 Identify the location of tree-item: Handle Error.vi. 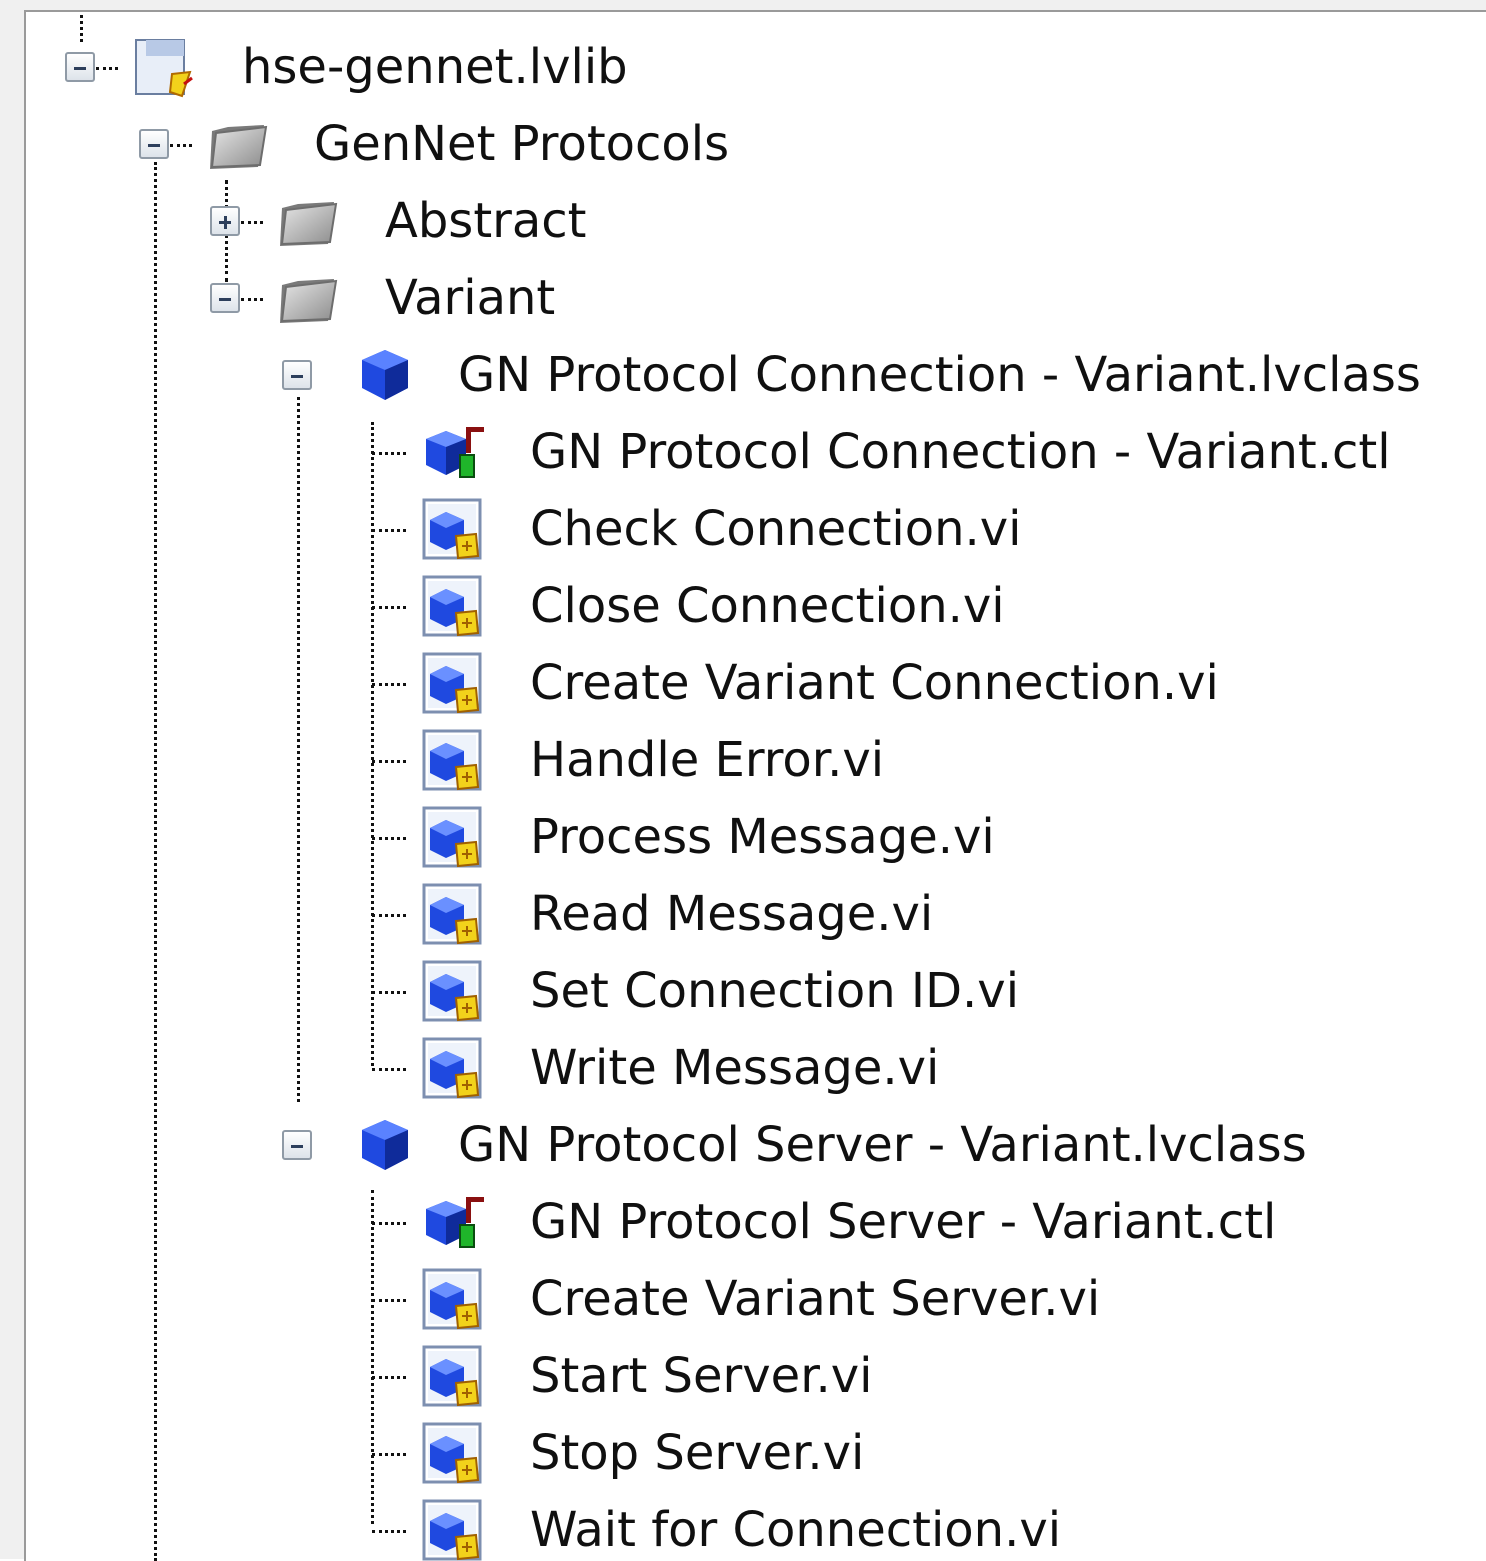
(707, 760).